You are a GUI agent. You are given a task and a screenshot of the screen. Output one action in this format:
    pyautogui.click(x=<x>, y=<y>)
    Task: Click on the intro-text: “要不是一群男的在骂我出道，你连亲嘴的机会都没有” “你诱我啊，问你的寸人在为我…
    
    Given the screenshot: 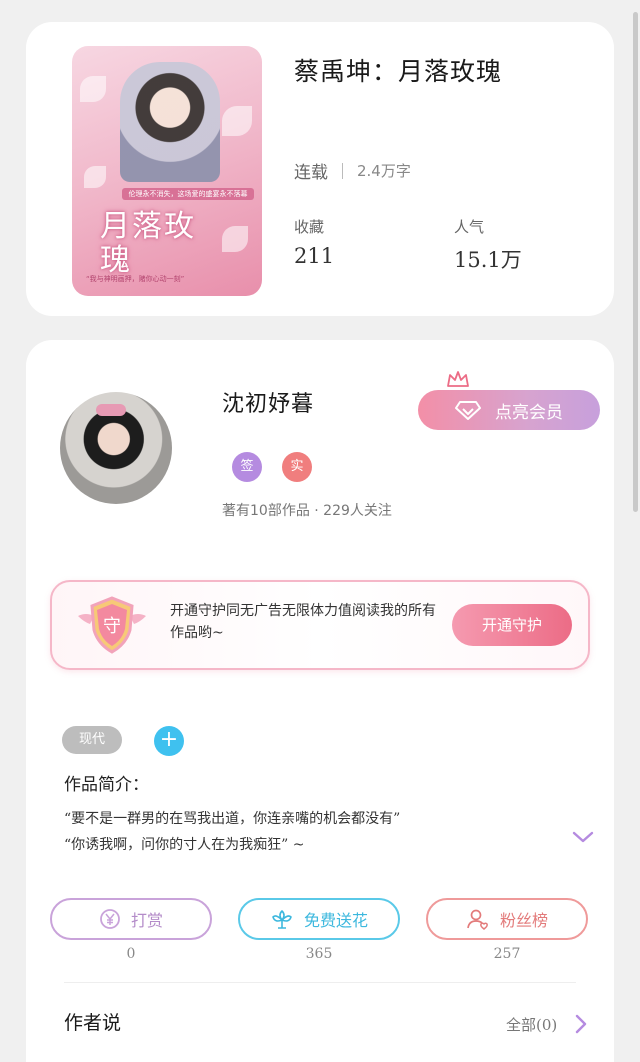 What is the action you would take?
    pyautogui.click(x=309, y=832)
    